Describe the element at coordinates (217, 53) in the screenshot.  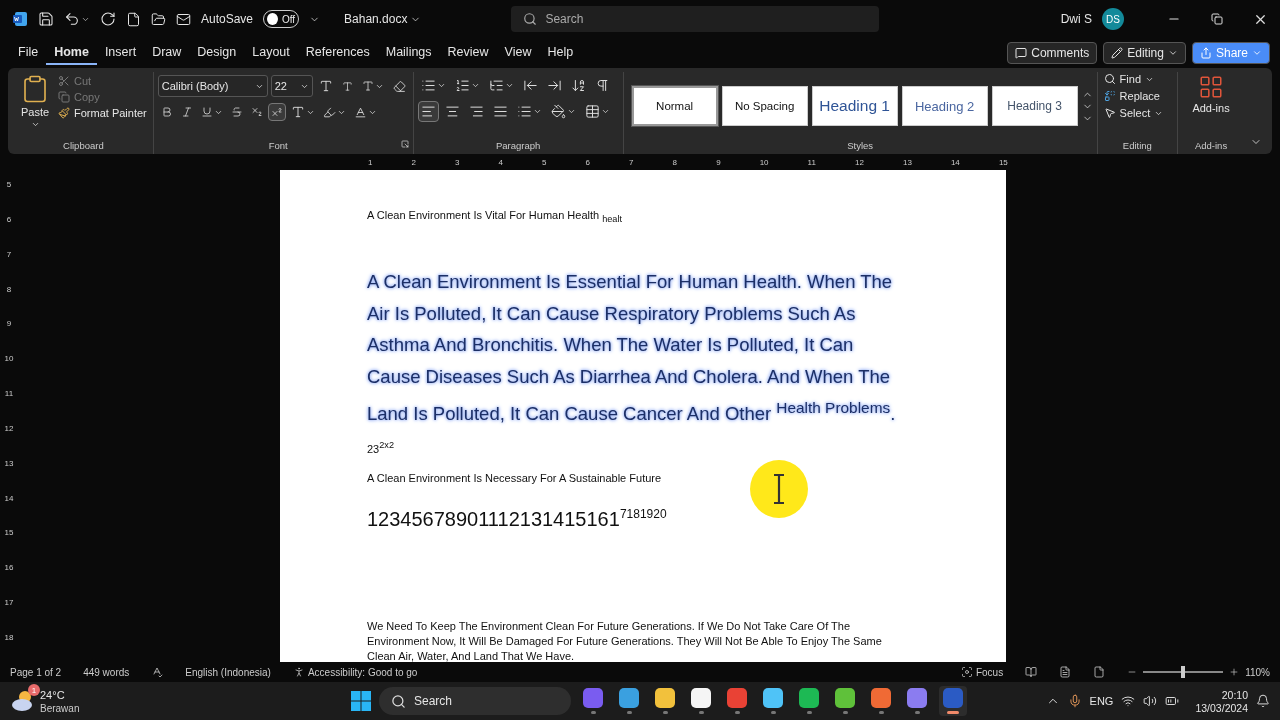
I see `menu-tab: Design` at that location.